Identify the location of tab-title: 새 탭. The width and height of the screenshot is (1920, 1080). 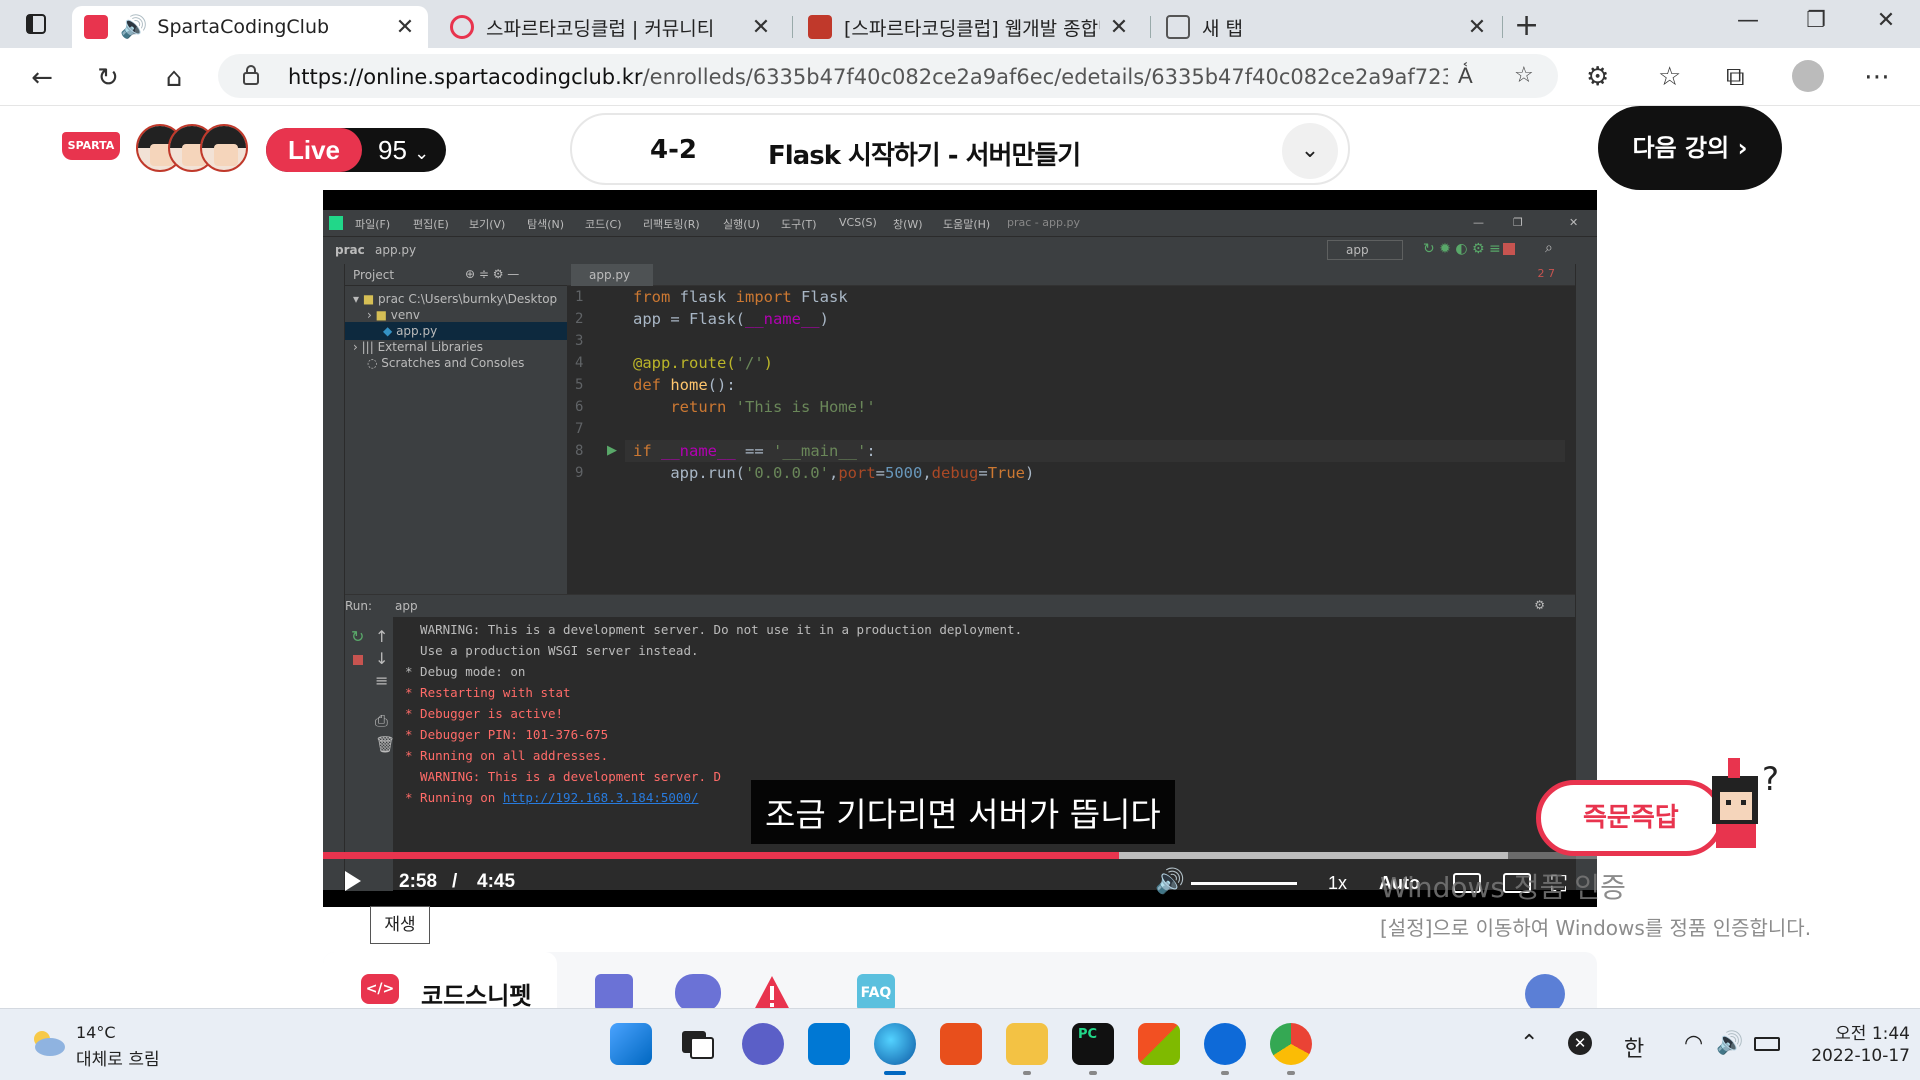
(1222, 28).